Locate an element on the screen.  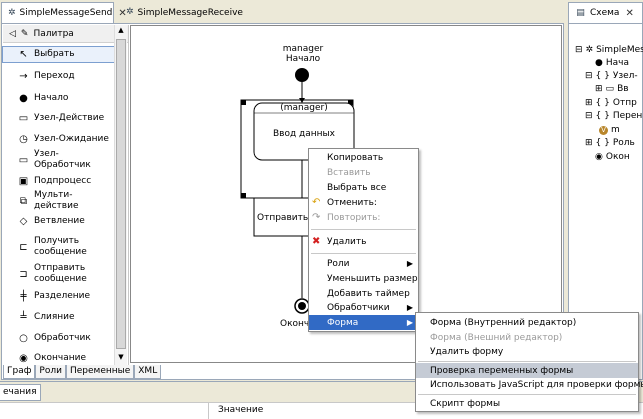
palette-item-handler-node: ▭ Узел-Обработчик is located at coordinates (59, 159).